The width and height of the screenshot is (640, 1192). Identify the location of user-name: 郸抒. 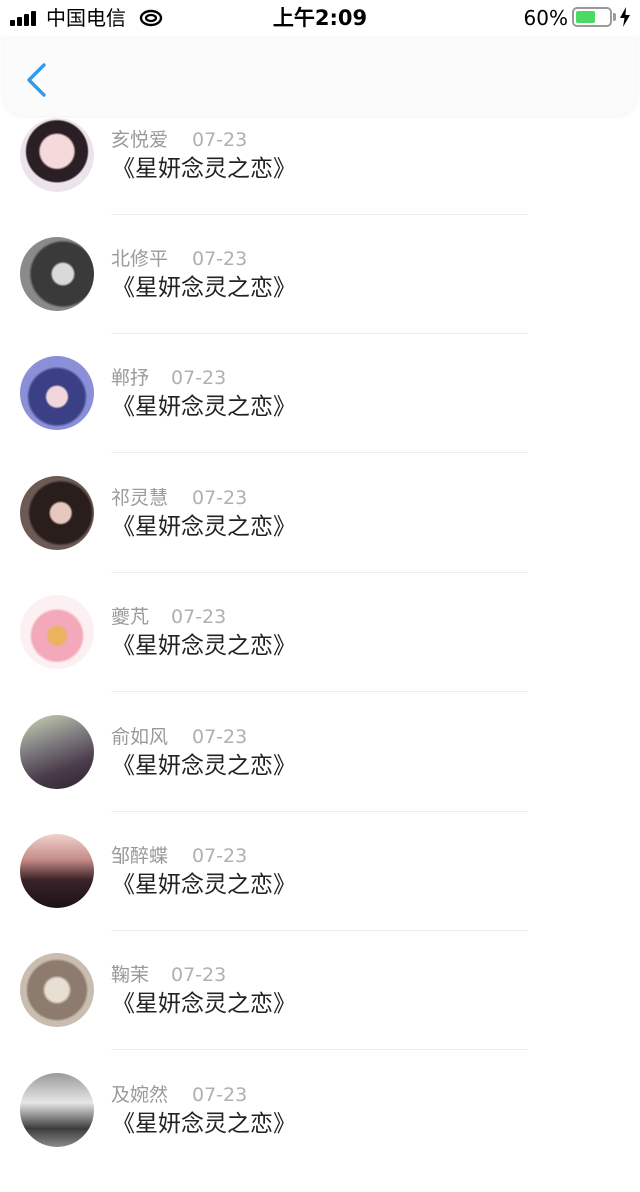
(130, 378).